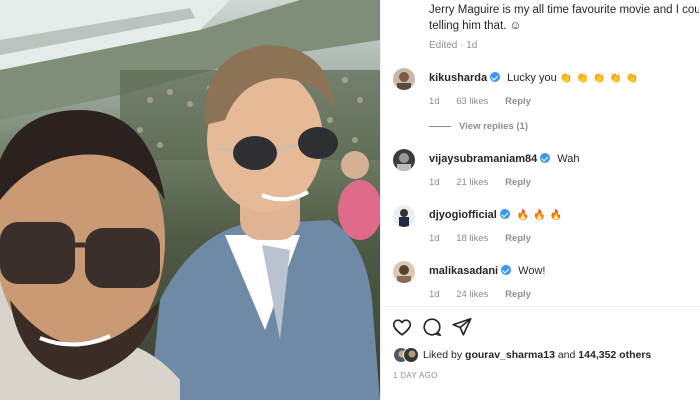  Describe the element at coordinates (532, 271) in the screenshot. I see `comment-text: Wow!` at that location.